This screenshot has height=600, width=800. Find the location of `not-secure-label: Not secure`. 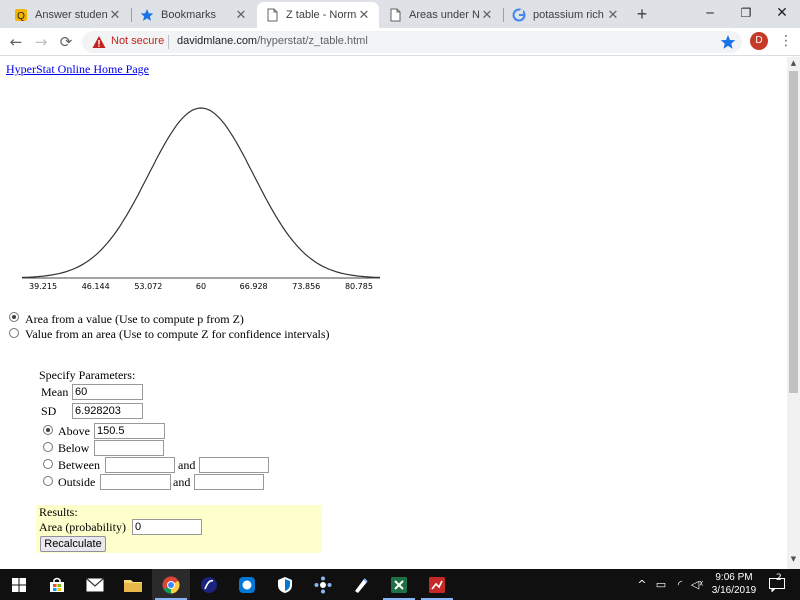

not-secure-label: Not secure is located at coordinates (137, 41).